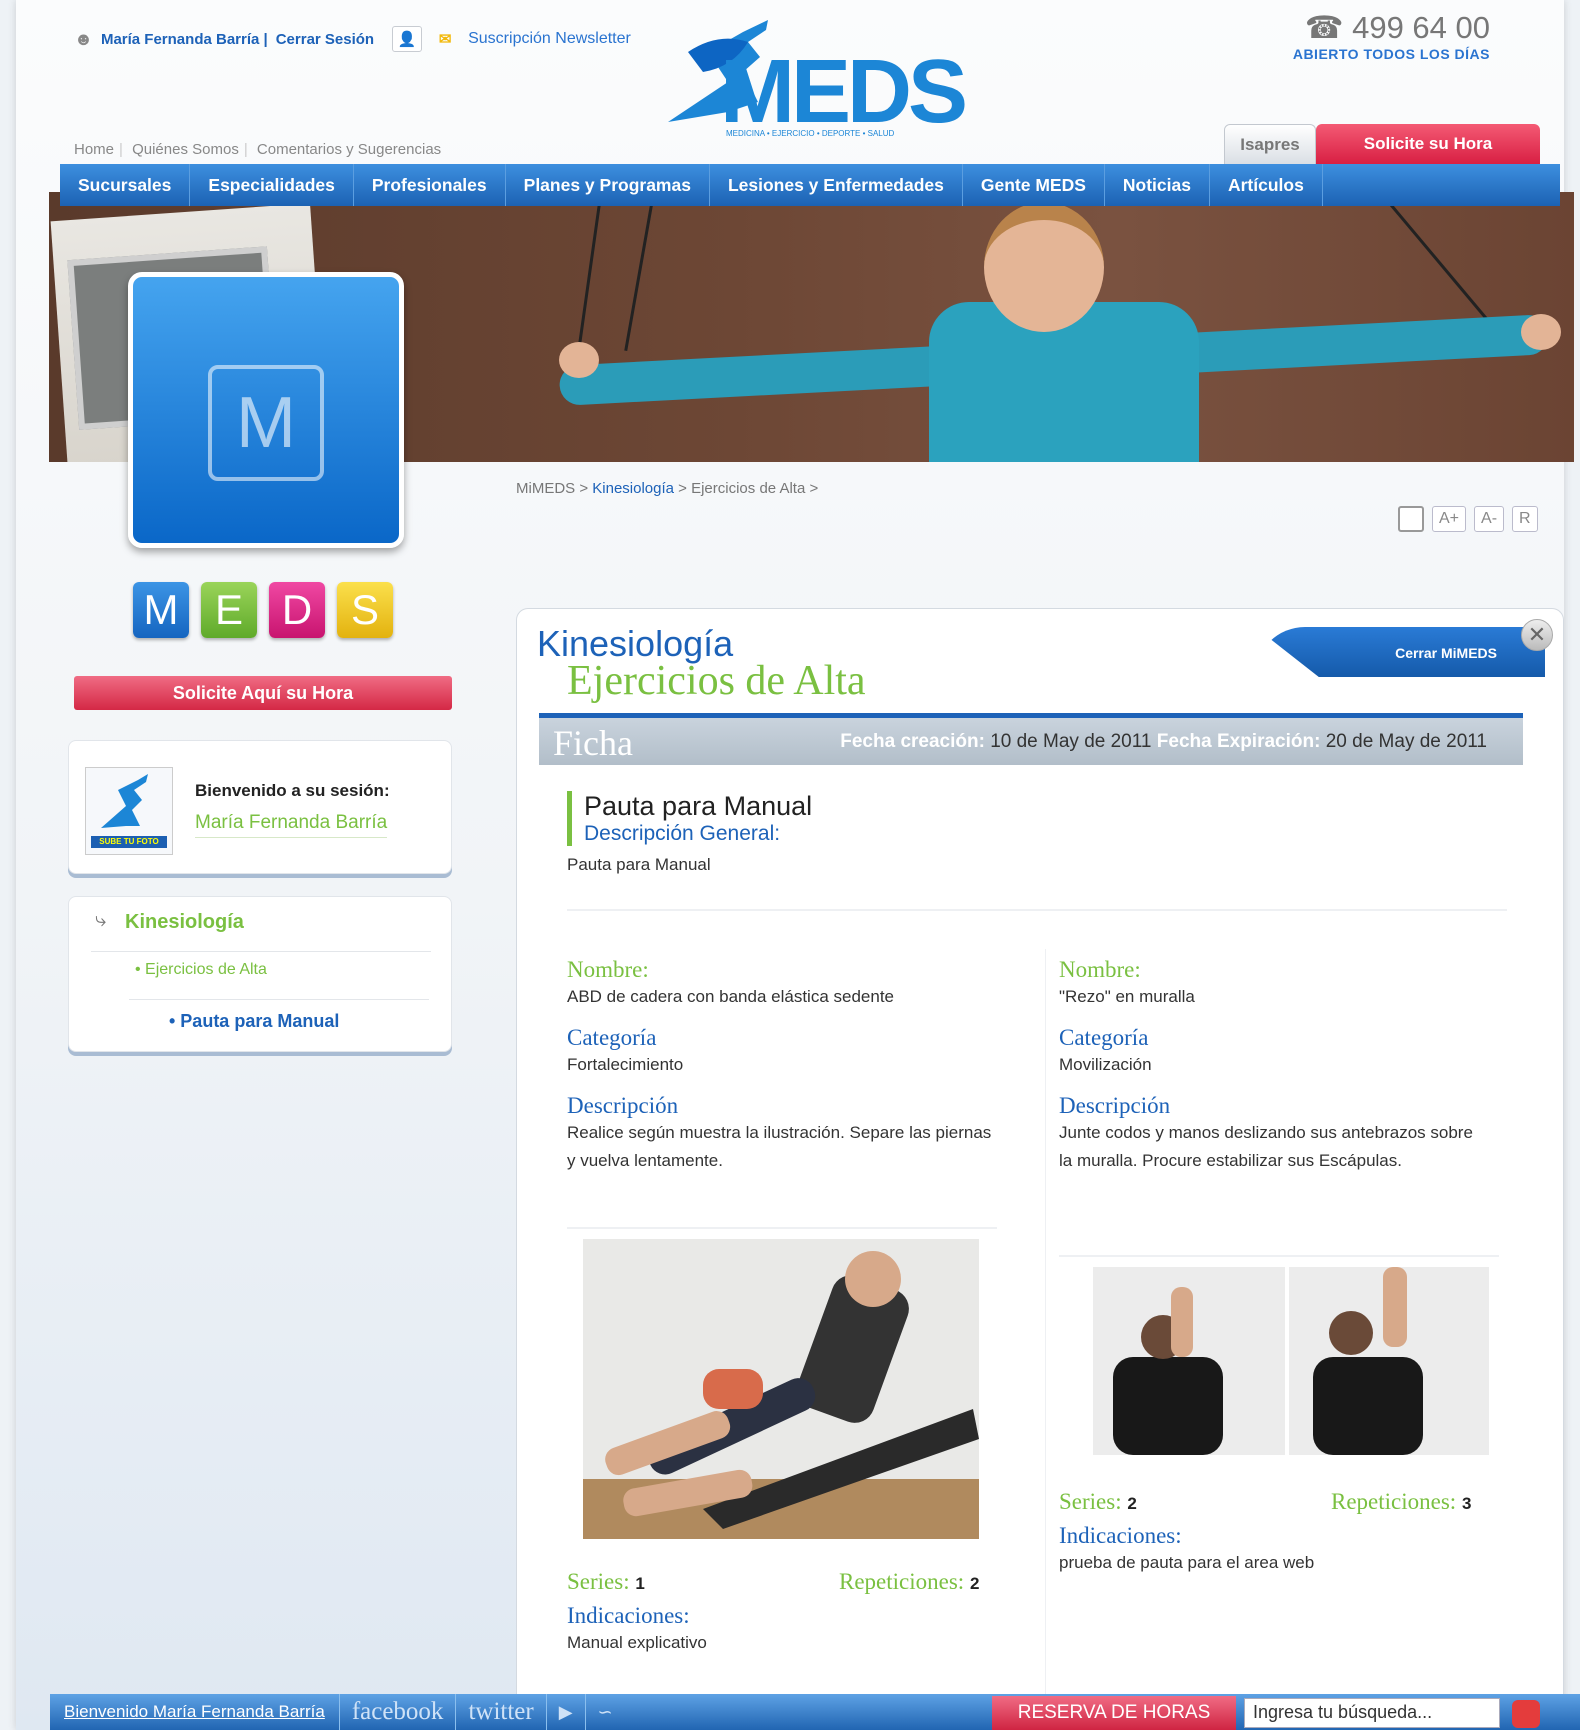 This screenshot has height=1730, width=1580. What do you see at coordinates (1489, 519) in the screenshot?
I see `font-decrease-button: A-` at bounding box center [1489, 519].